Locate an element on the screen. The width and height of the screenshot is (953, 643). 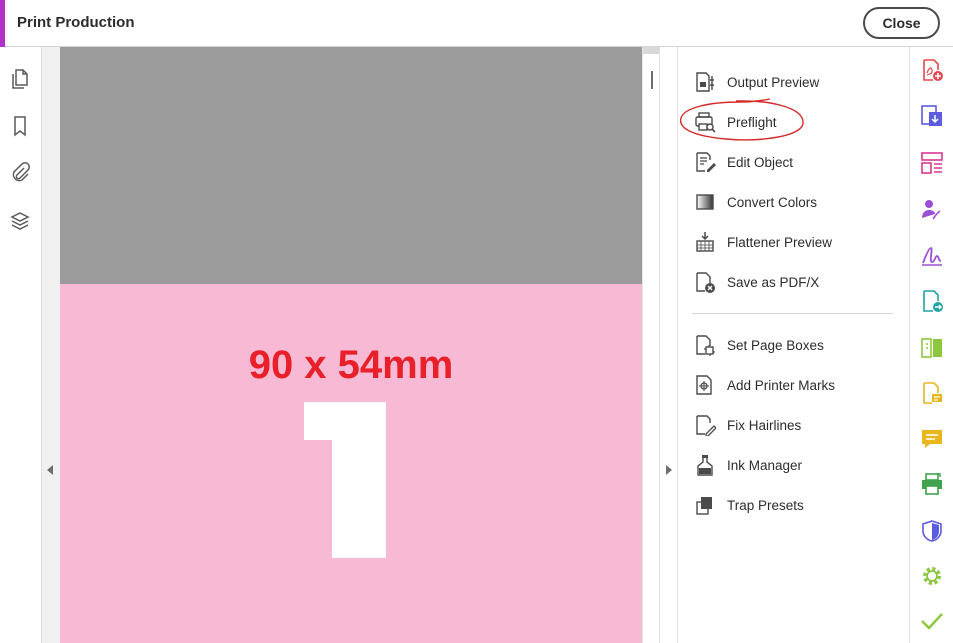
trap-presets-icon is located at coordinates (704, 506).